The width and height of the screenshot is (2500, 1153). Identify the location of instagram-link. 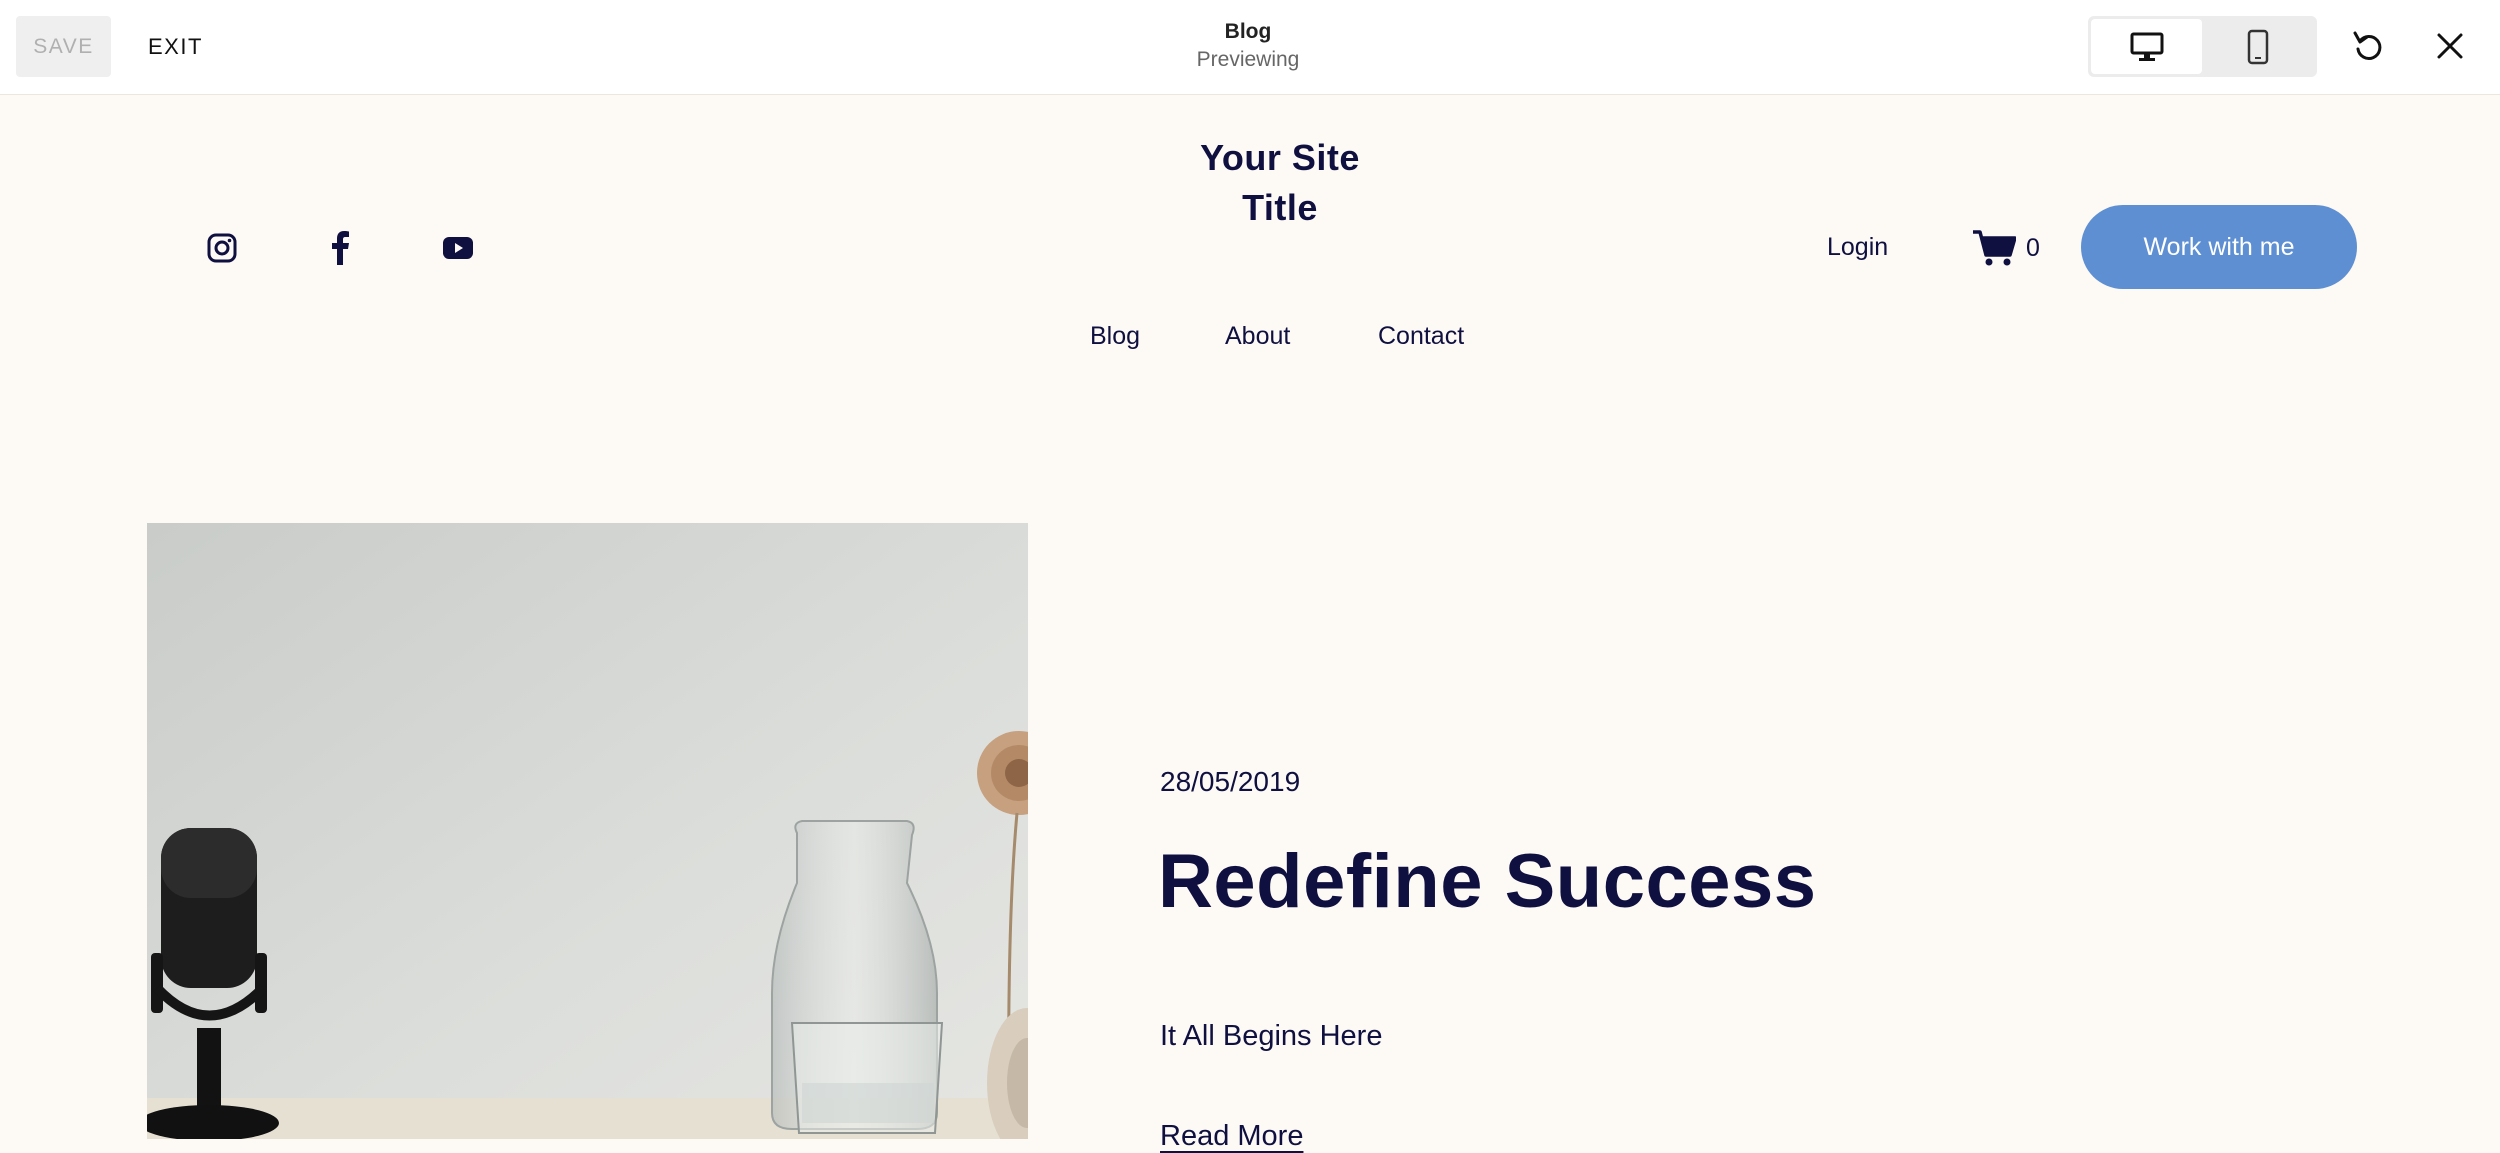
(222, 248).